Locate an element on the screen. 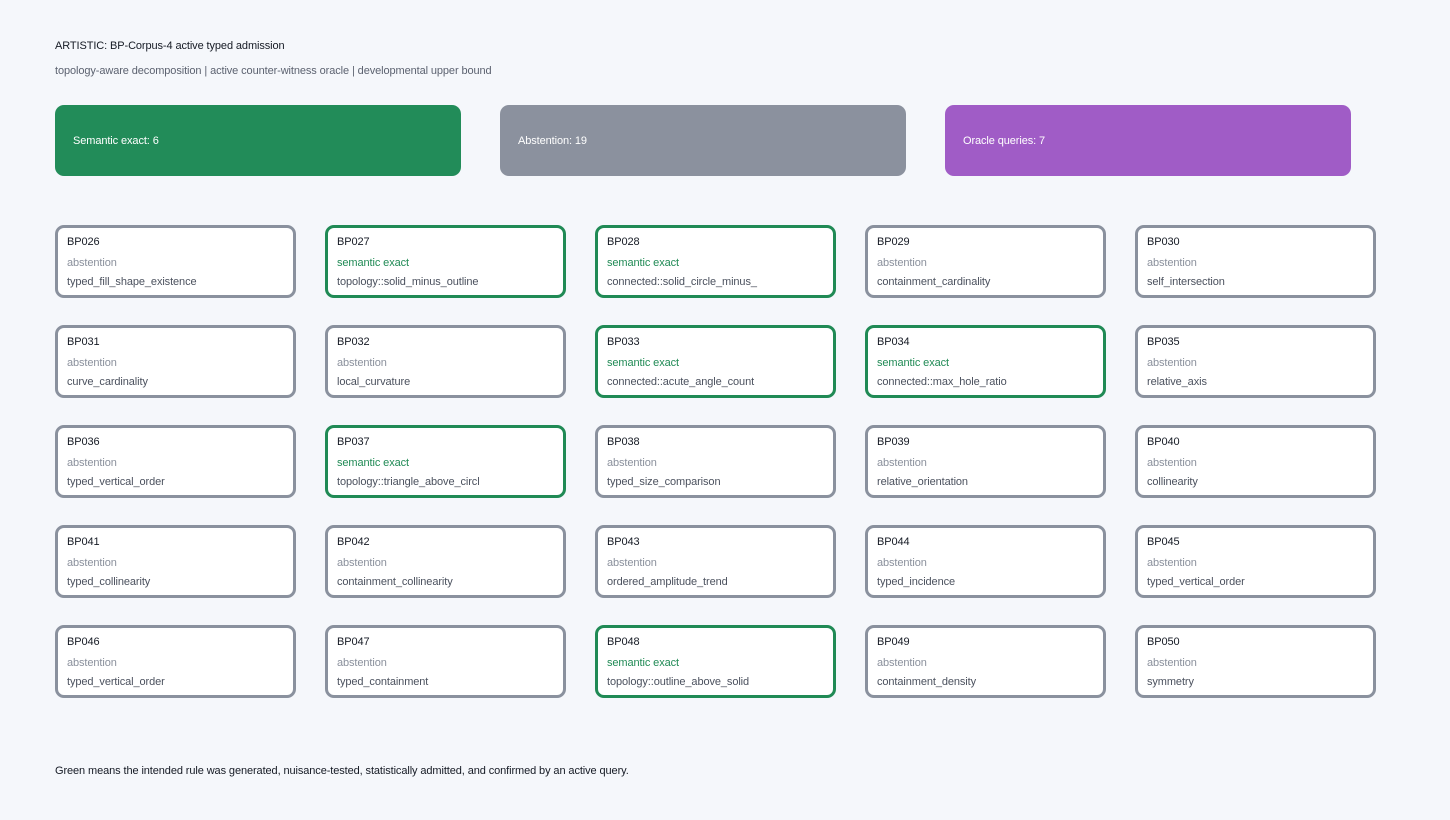 This screenshot has width=1450, height=820. problem-card-bp043: BP043 abstention ordered_amplitude_trend is located at coordinates (715, 561).